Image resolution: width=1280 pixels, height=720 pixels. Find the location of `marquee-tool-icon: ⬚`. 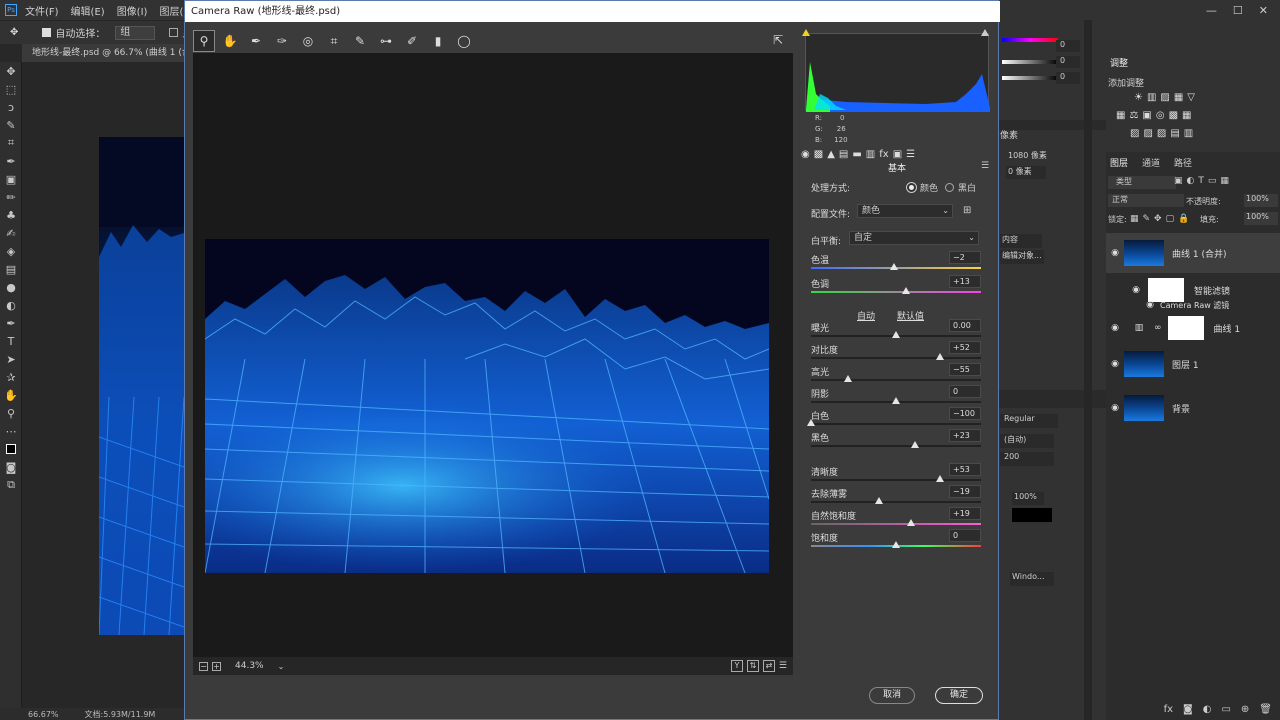

marquee-tool-icon: ⬚ is located at coordinates (11, 89).